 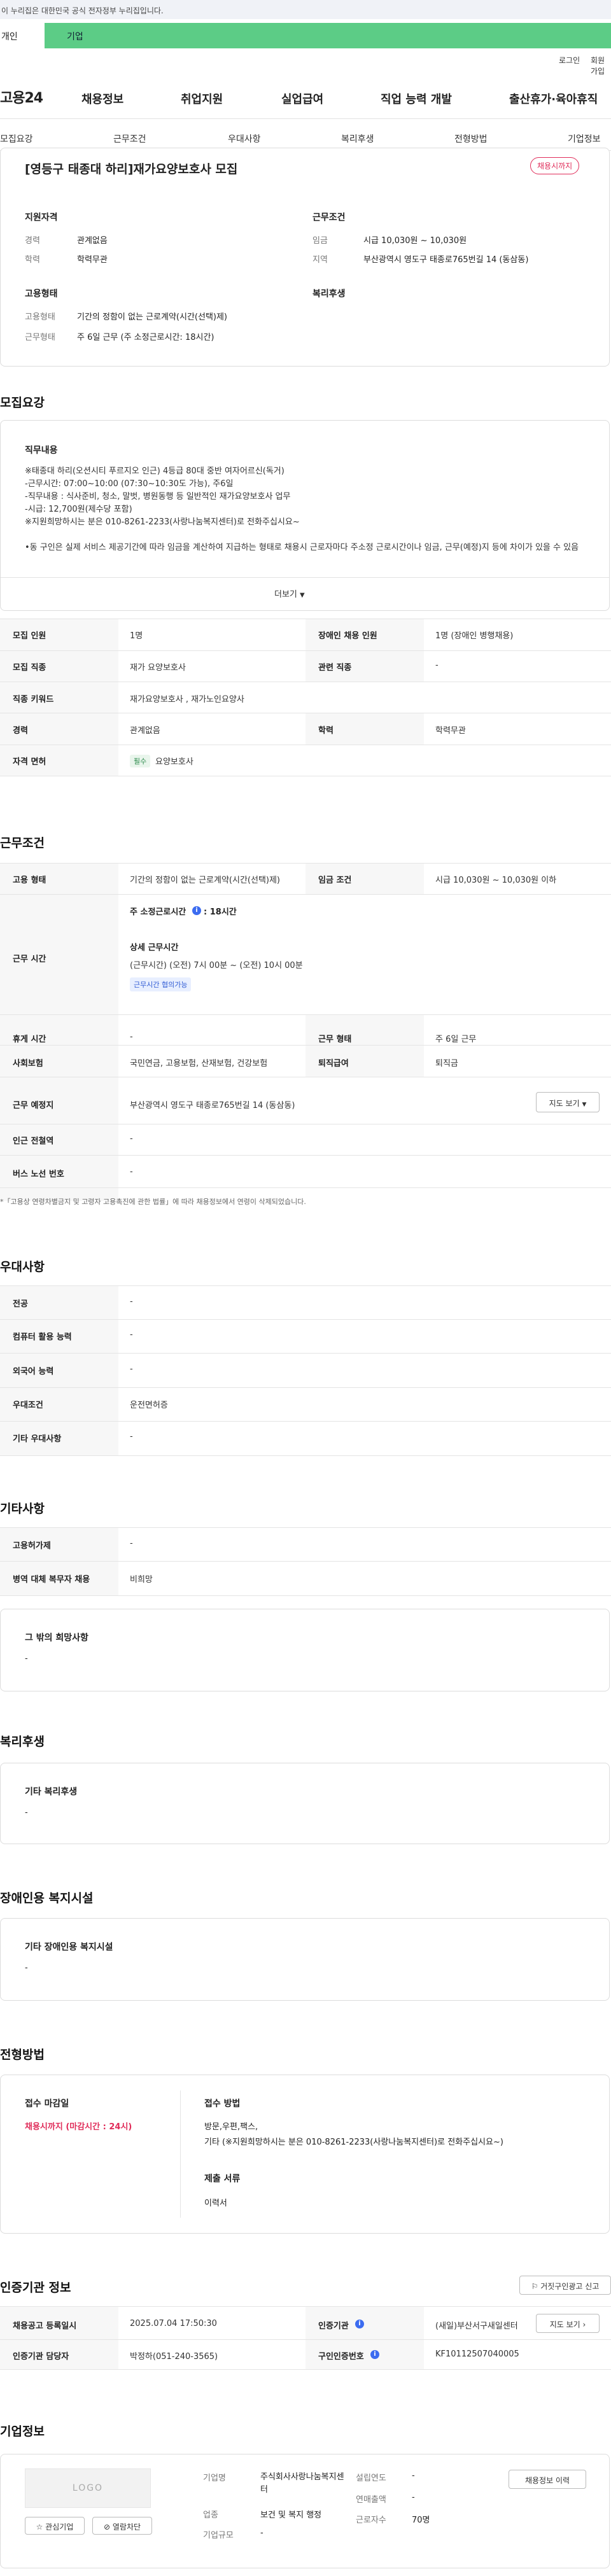 What do you see at coordinates (347, 636) in the screenshot?
I see `th-disabled-headcount: 장애인 채용 인원` at bounding box center [347, 636].